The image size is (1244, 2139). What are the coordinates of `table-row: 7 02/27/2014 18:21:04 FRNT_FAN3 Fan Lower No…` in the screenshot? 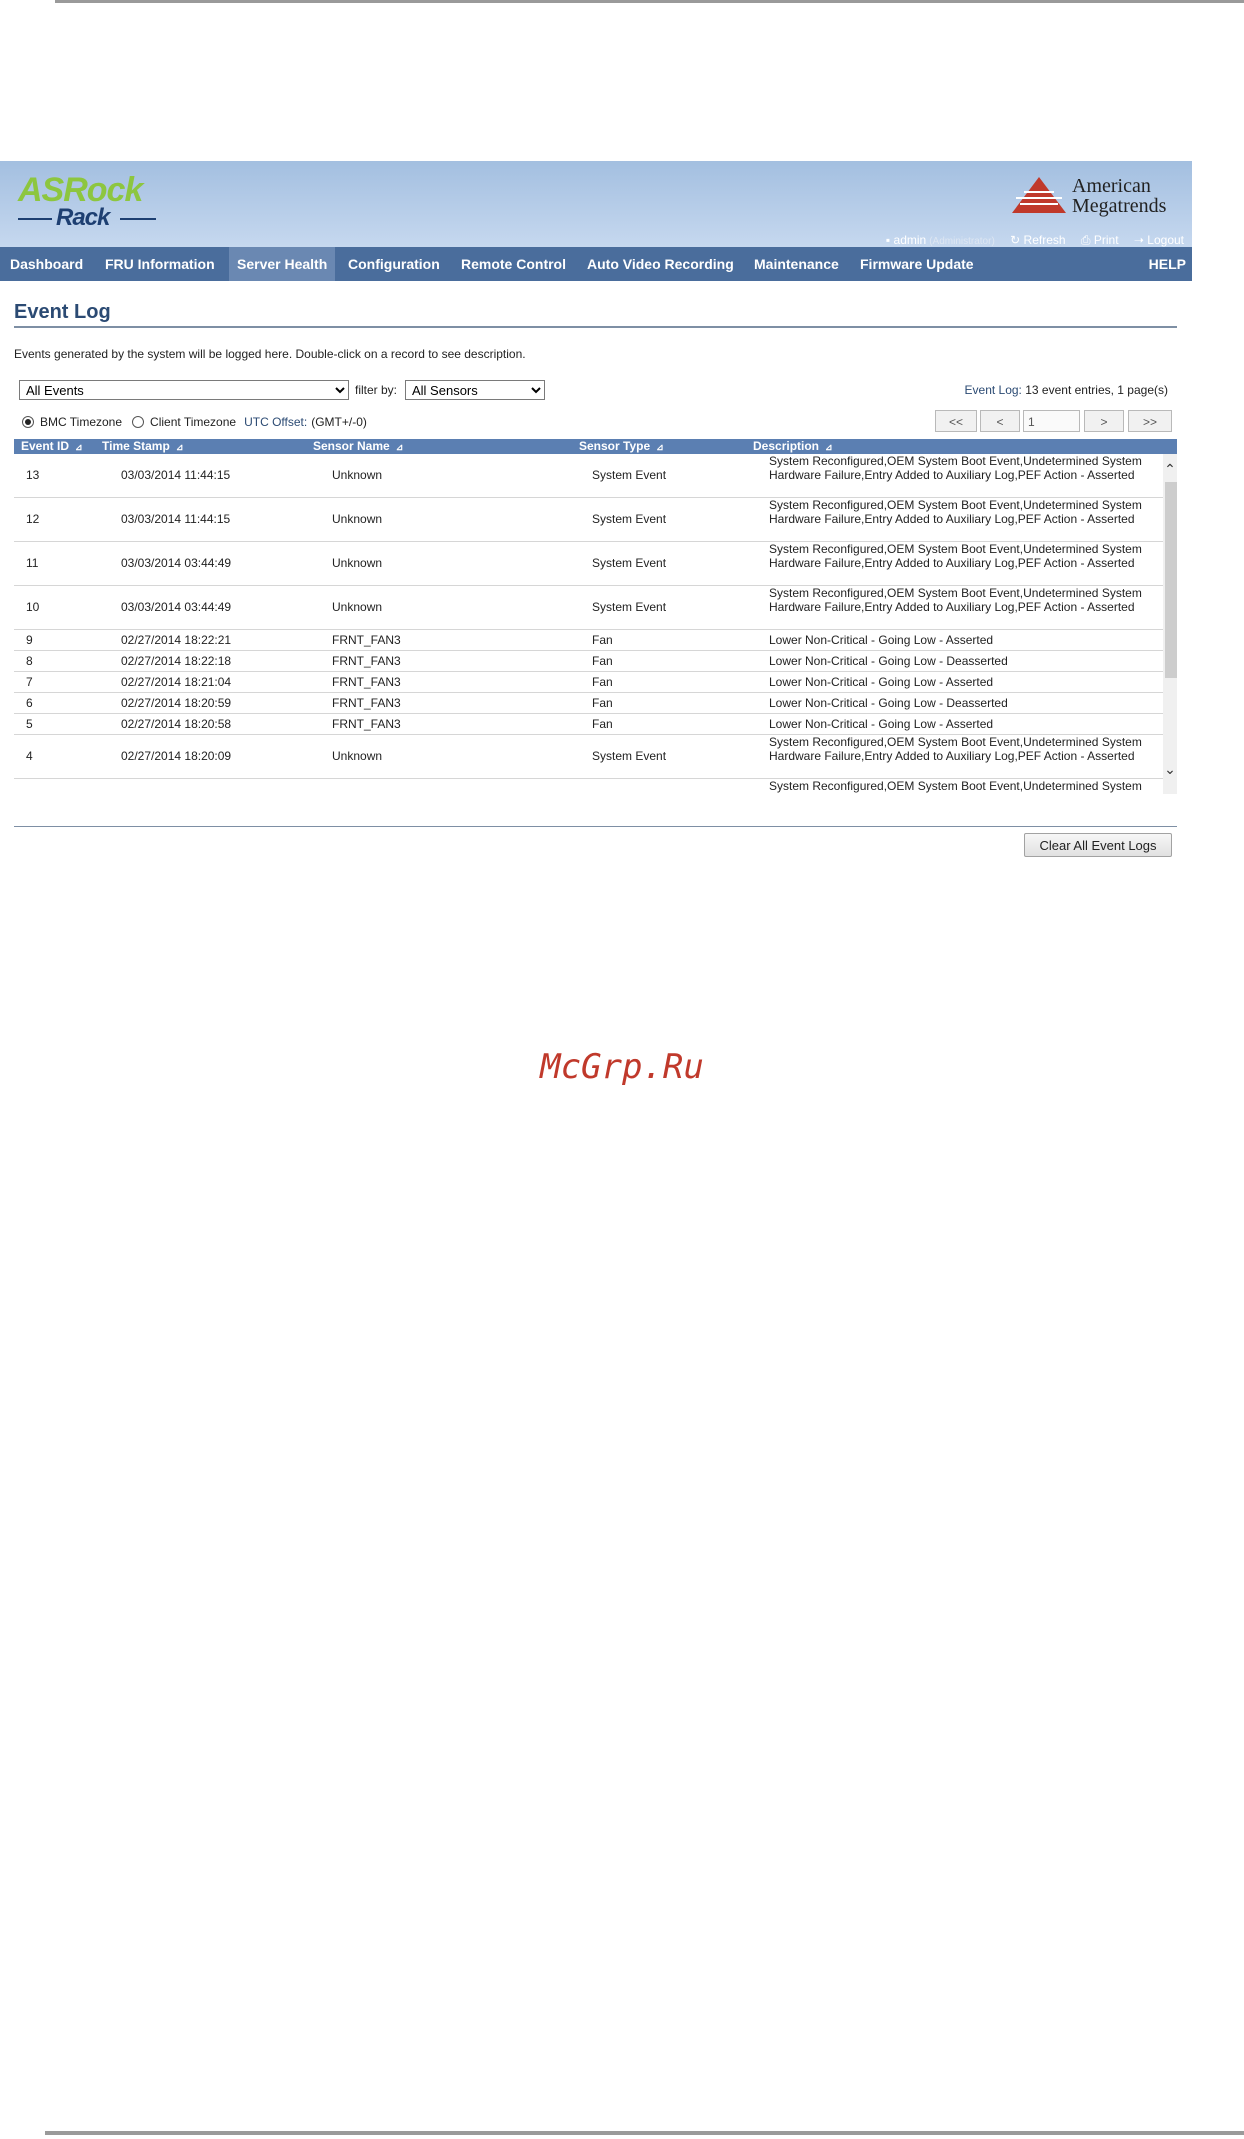 It's located at (588, 682).